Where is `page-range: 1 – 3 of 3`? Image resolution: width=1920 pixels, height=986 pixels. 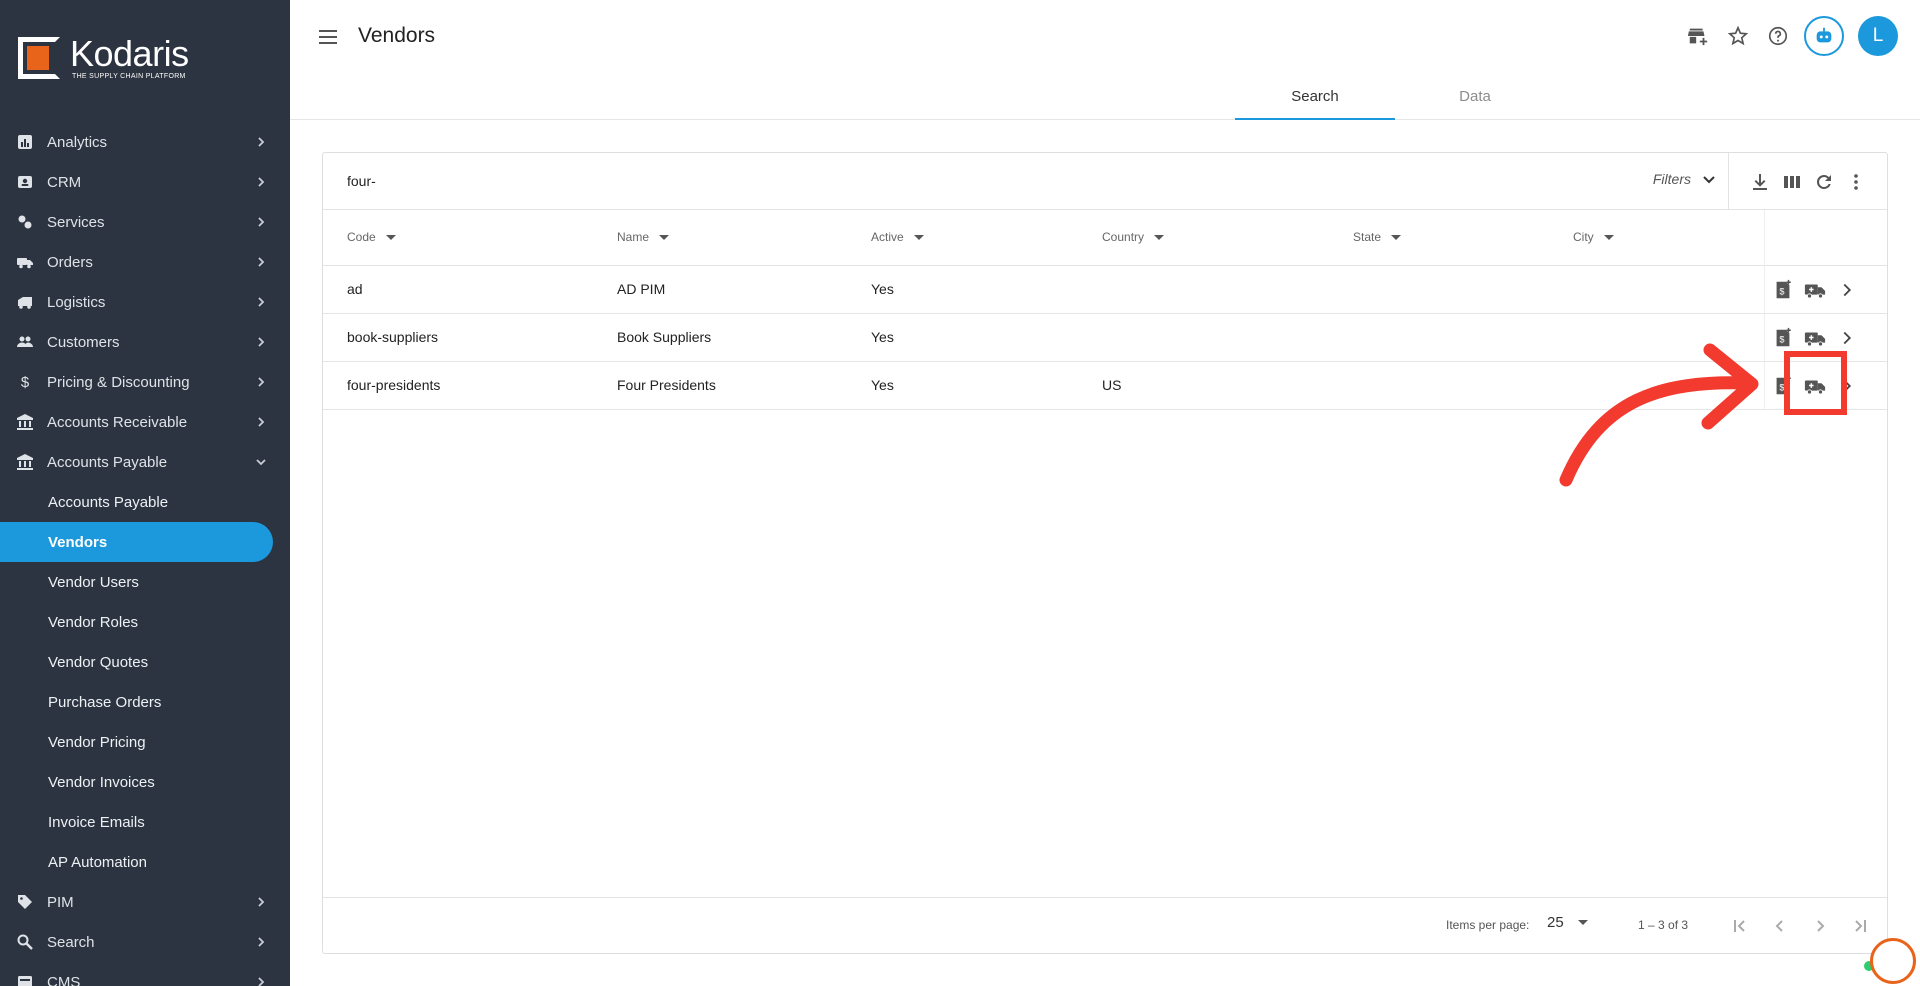
page-range: 1 – 3 of 3 is located at coordinates (1663, 925).